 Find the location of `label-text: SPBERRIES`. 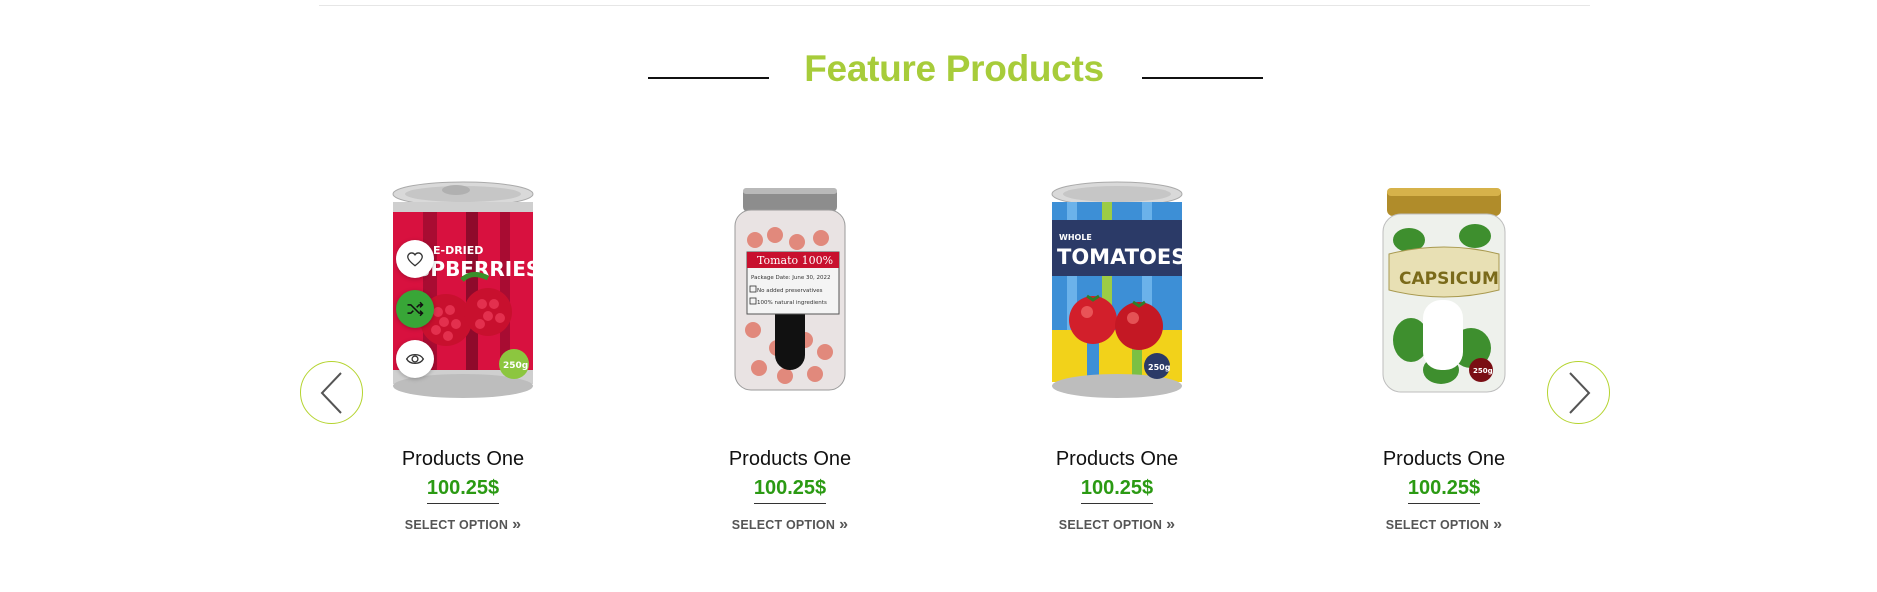

label-text: SPBERRIES is located at coordinates (477, 269).